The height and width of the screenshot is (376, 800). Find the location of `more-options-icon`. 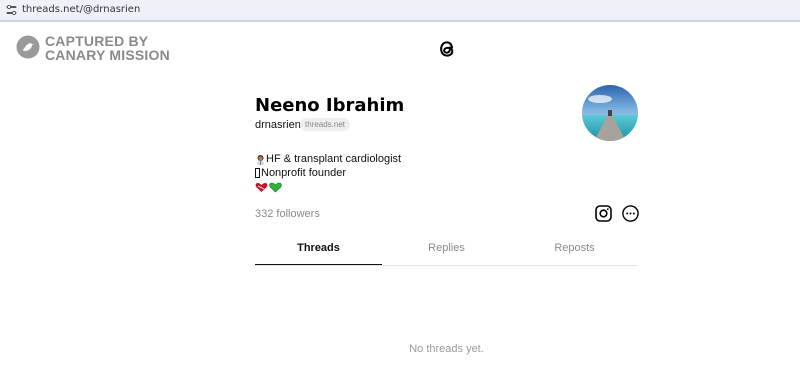

more-options-icon is located at coordinates (630, 213).